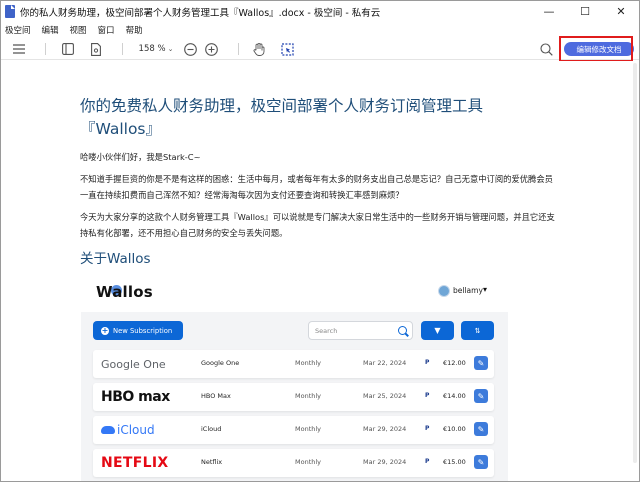 The height and width of the screenshot is (482, 640). I want to click on brand-logo-google-one: Google One, so click(141, 364).